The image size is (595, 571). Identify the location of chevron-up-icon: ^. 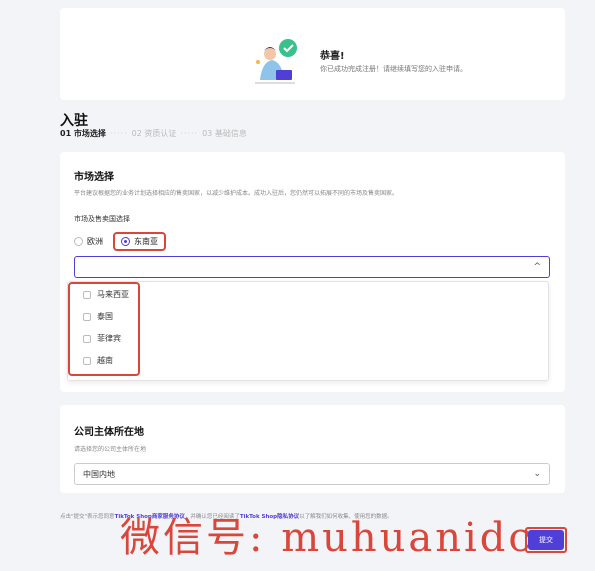
(537, 267).